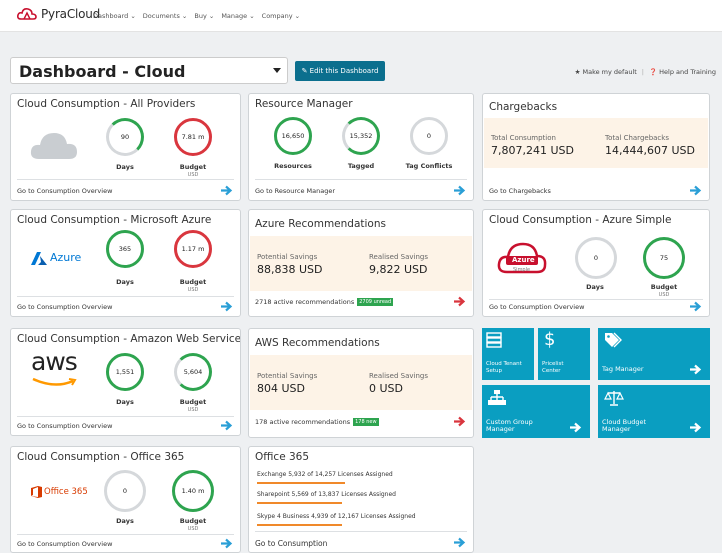 The height and width of the screenshot is (553, 722). Describe the element at coordinates (193, 137) in the screenshot. I see `budget-value: 7.81 m` at that location.